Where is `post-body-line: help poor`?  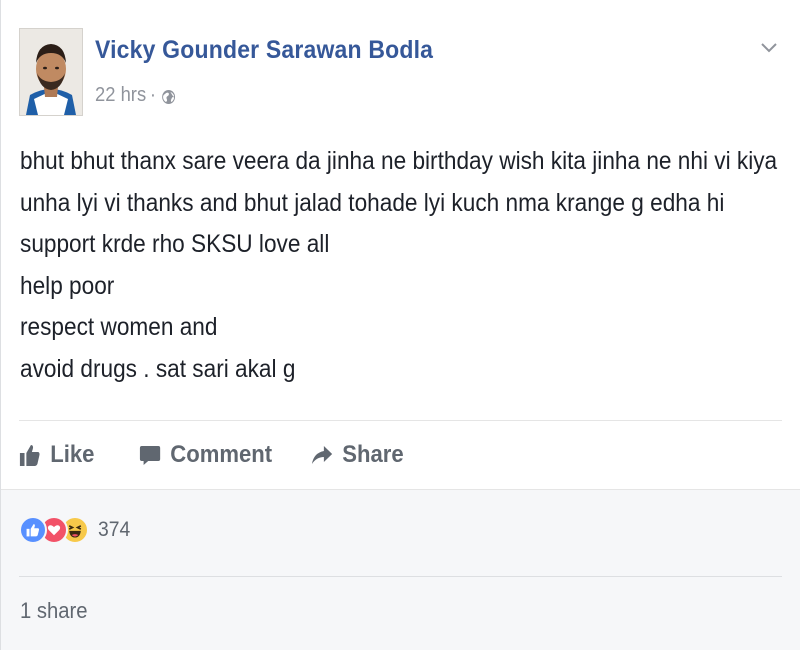
post-body-line: help poor is located at coordinates (67, 285).